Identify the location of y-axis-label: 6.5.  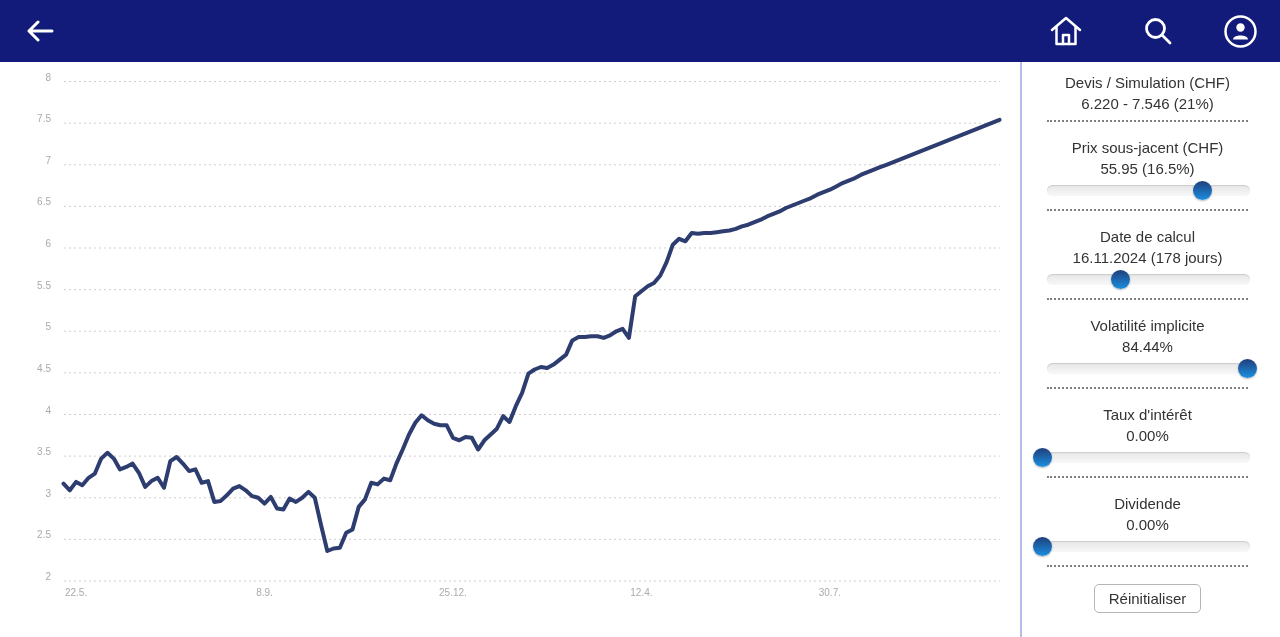
(44, 202).